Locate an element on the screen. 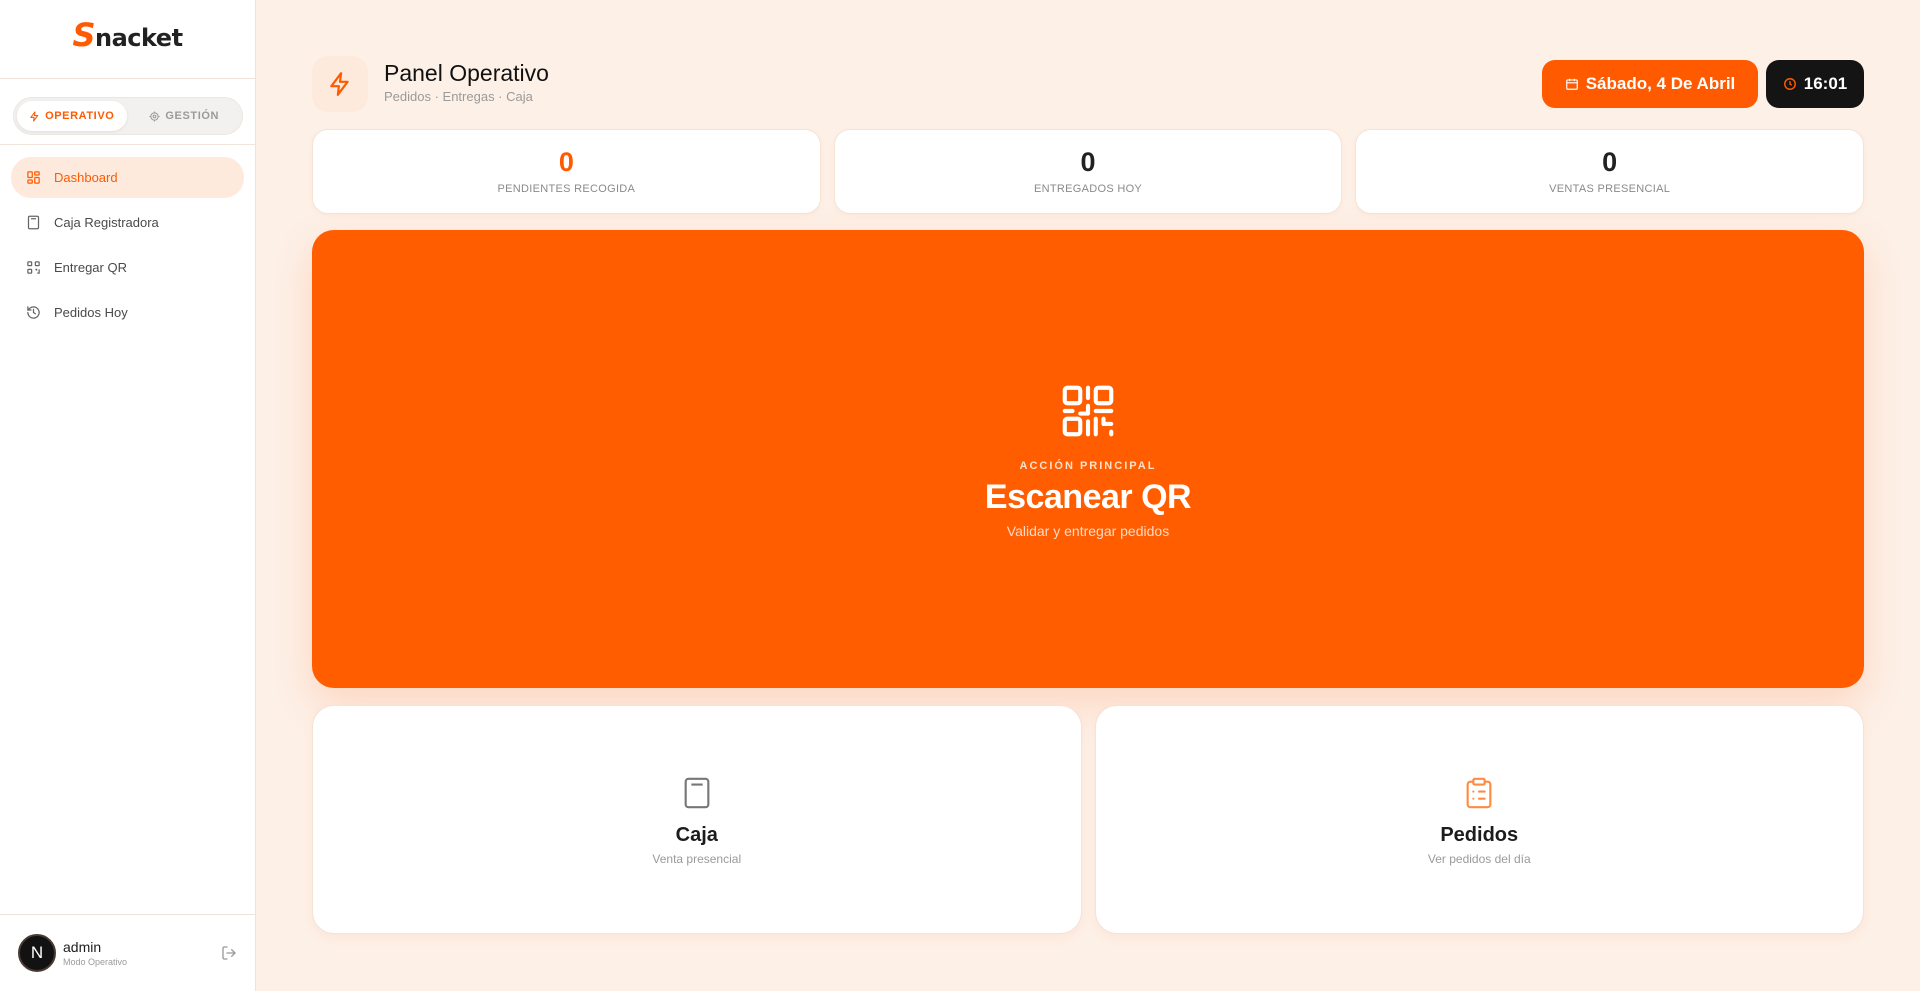  stat-label: PENDIENTES RECOGIDA is located at coordinates (566, 188).